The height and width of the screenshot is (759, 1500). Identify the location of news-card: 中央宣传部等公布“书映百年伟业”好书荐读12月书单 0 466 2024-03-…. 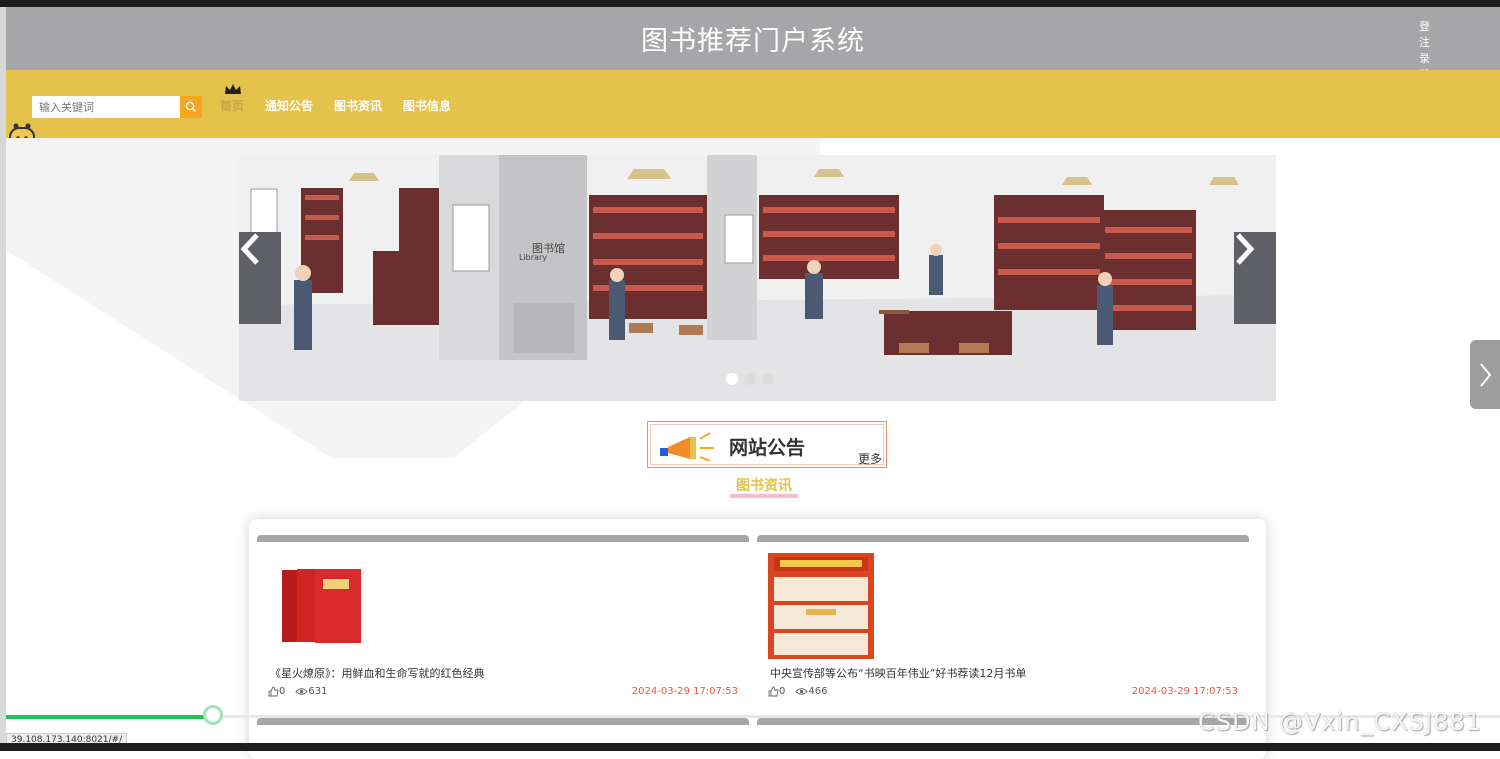
(1003, 623).